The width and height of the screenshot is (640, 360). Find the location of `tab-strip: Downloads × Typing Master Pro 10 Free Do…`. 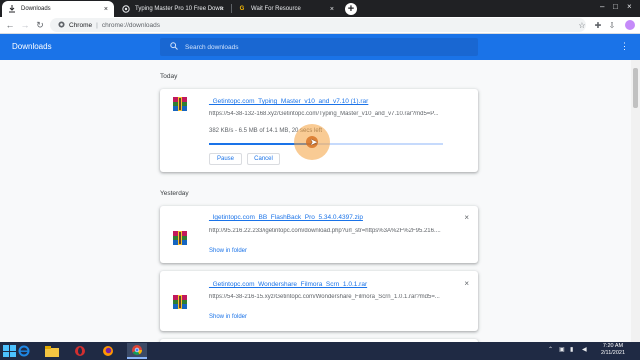

tab-strip: Downloads × Typing Master Pro 10 Free Do… is located at coordinates (320, 8).